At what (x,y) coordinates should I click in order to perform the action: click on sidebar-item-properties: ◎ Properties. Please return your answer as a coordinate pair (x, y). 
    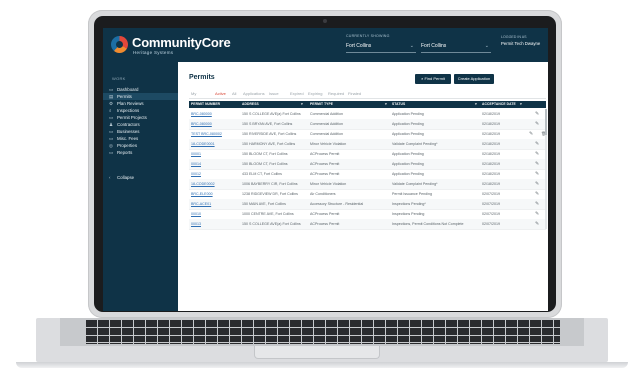
    Looking at the image, I should click on (123, 145).